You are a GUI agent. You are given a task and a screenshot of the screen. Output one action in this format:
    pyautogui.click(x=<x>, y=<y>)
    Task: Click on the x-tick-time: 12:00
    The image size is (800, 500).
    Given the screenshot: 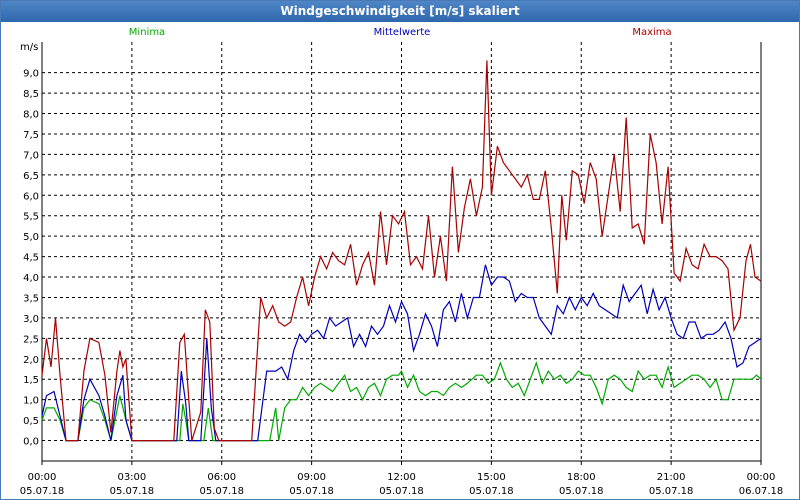 What is the action you would take?
    pyautogui.click(x=401, y=477)
    